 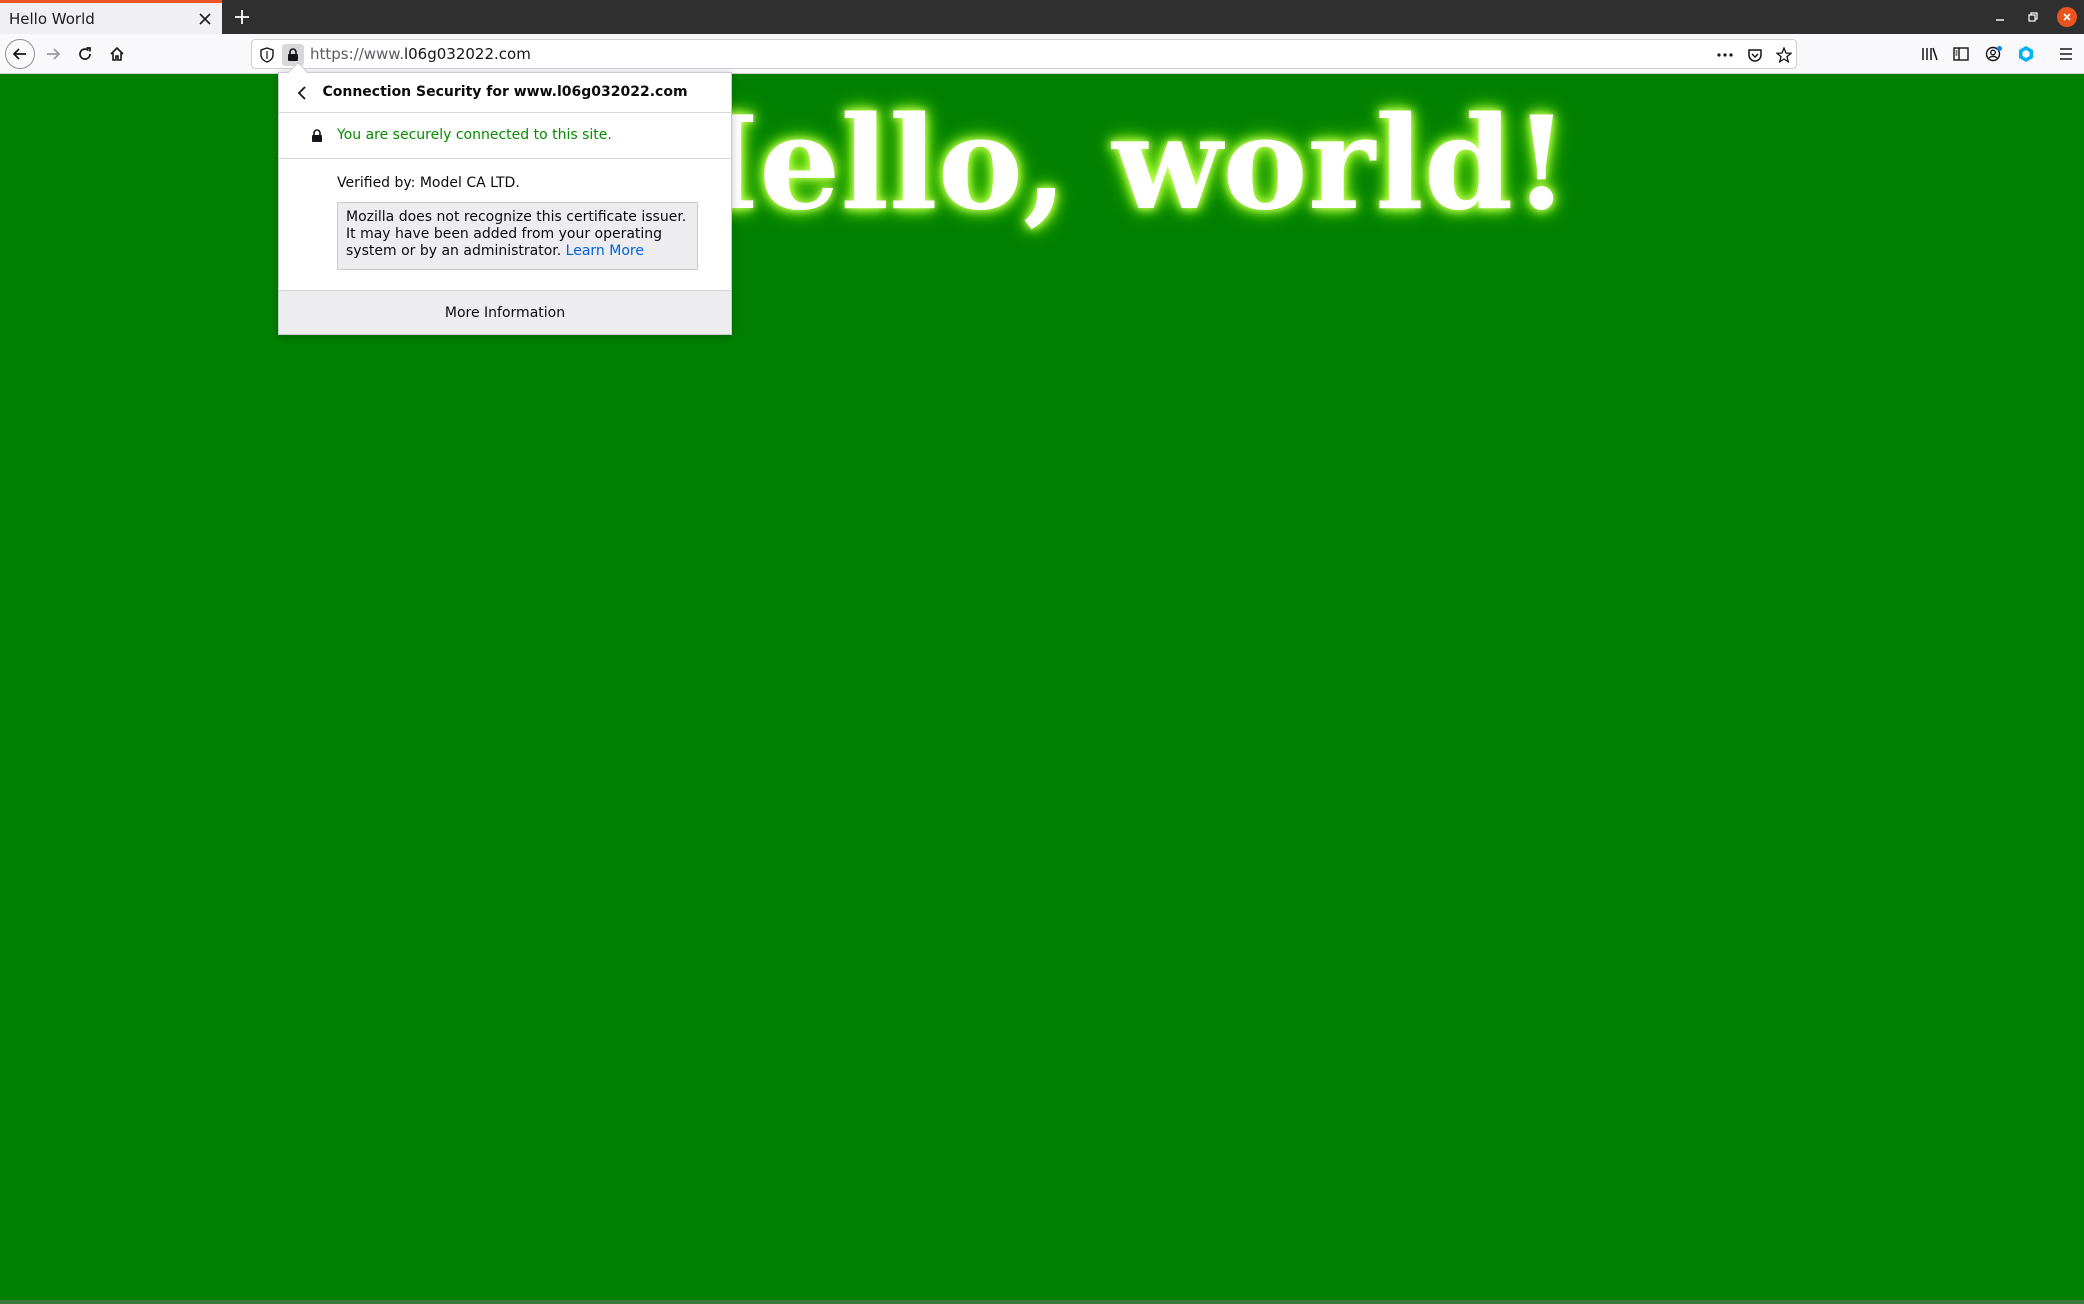 What do you see at coordinates (2033, 17) in the screenshot?
I see `restore-icon` at bounding box center [2033, 17].